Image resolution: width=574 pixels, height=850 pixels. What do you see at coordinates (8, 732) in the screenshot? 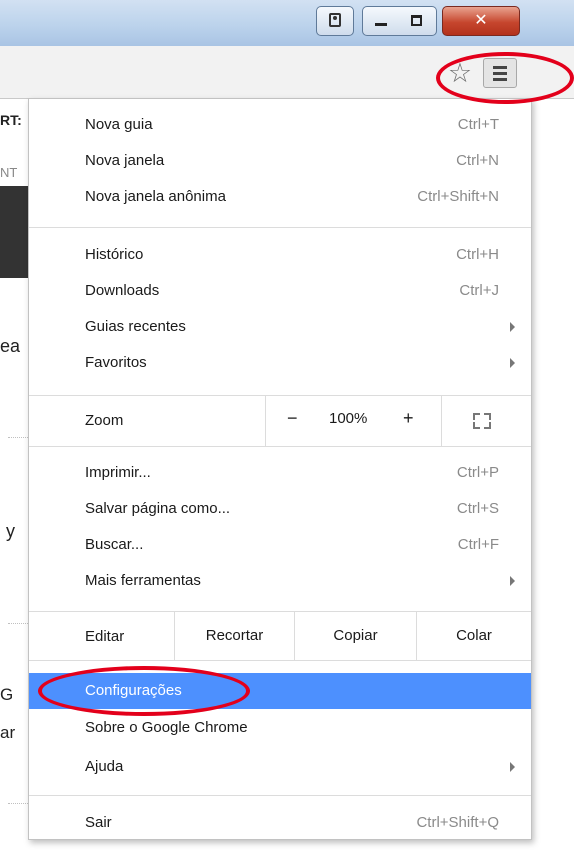
I see `page-text-fragment: ar` at bounding box center [8, 732].